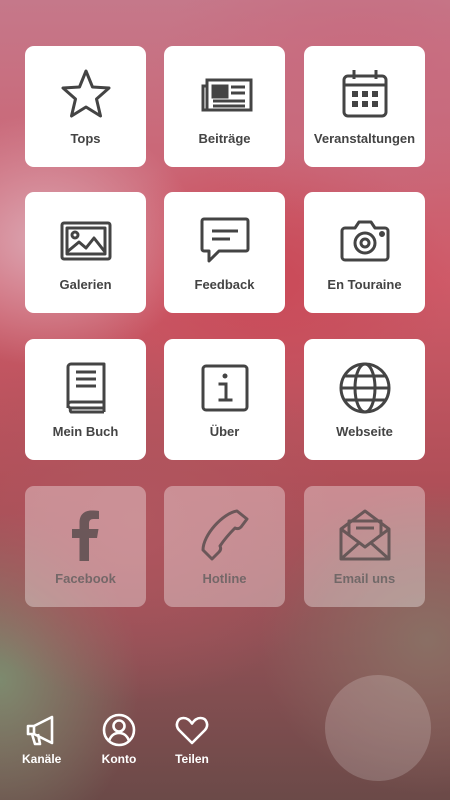 The height and width of the screenshot is (800, 450). I want to click on tile-ueber: Über, so click(224, 399).